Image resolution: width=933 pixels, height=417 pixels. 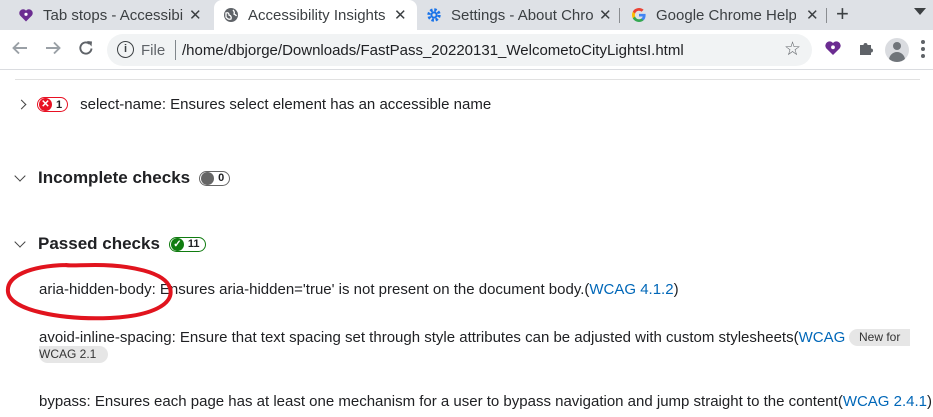 I want to click on incomplete-count-badge: 0, so click(x=215, y=178).